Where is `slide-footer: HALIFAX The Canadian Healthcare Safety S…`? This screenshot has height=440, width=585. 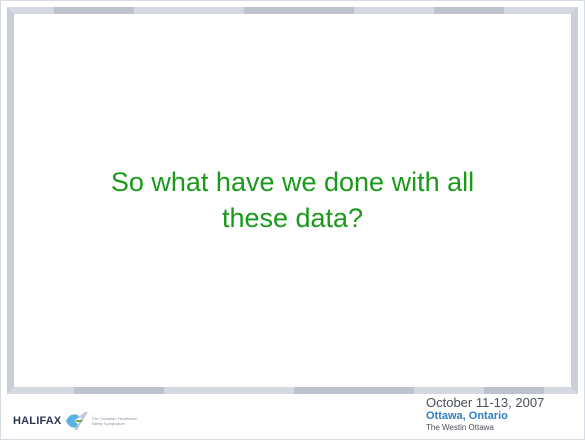
slide-footer: HALIFAX The Canadian Healthcare Safety S… is located at coordinates (292, 416).